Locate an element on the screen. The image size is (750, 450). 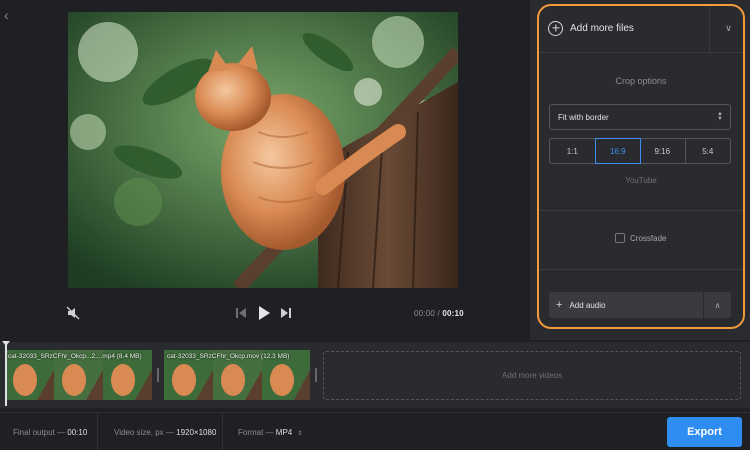
crop-mode-value: Fit with border is located at coordinates (583, 117).